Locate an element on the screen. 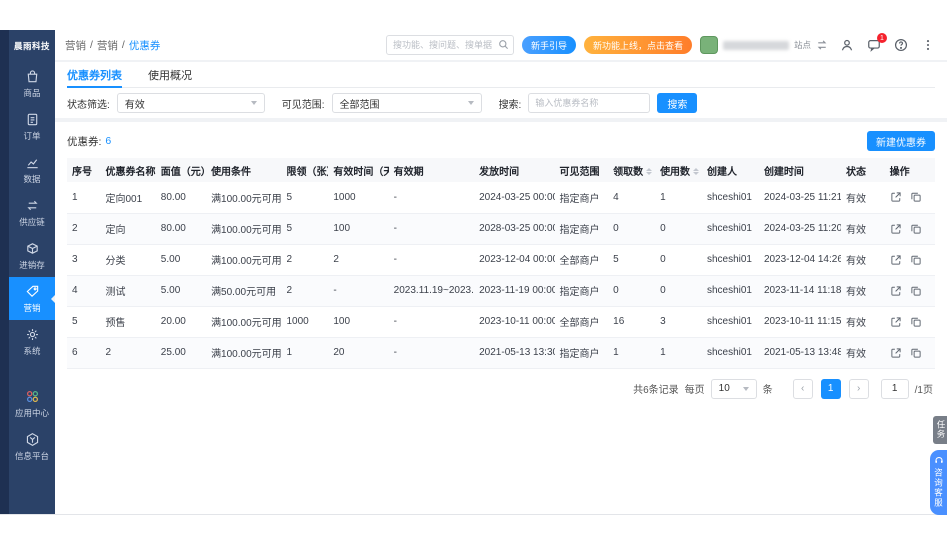 The height and width of the screenshot is (546, 947). switch-site-icon is located at coordinates (822, 45).